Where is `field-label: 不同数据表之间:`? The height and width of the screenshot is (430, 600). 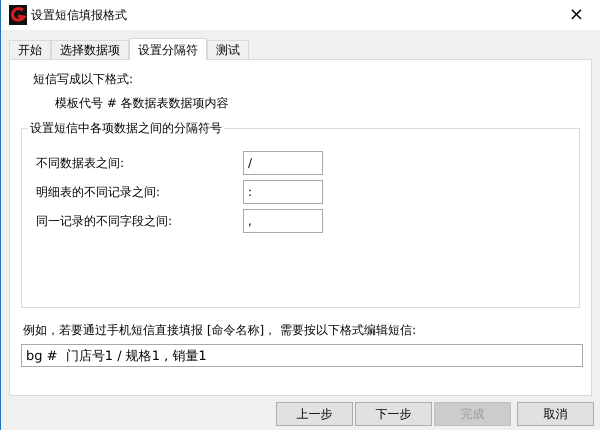
field-label: 不同数据表之间: is located at coordinates (81, 163).